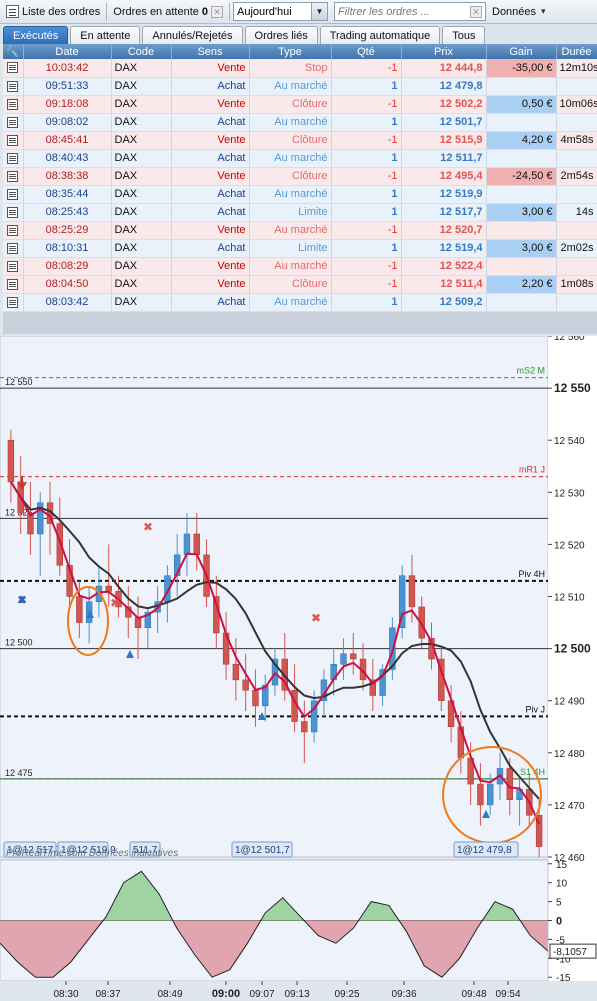 This screenshot has width=597, height=1001. I want to click on period-select: Aujourd'hui ▼, so click(280, 11).